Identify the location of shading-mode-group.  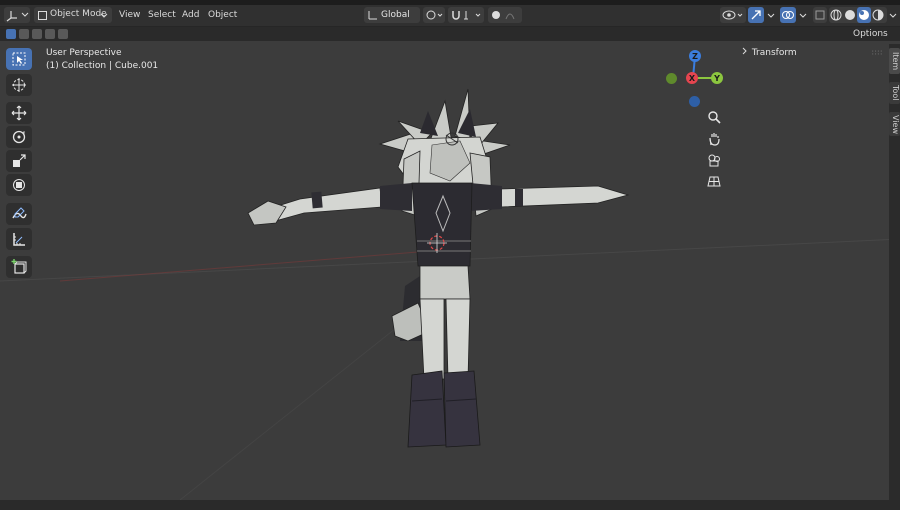
(858, 15).